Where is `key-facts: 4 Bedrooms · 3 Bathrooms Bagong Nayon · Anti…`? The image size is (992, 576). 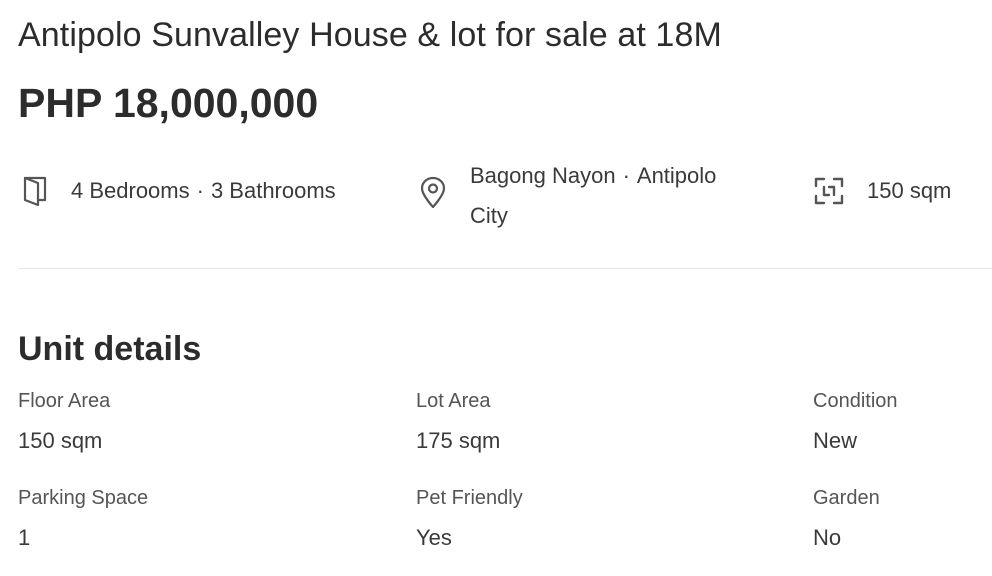 key-facts: 4 Bedrooms · 3 Bathrooms Bagong Nayon · Anti… is located at coordinates (505, 196).